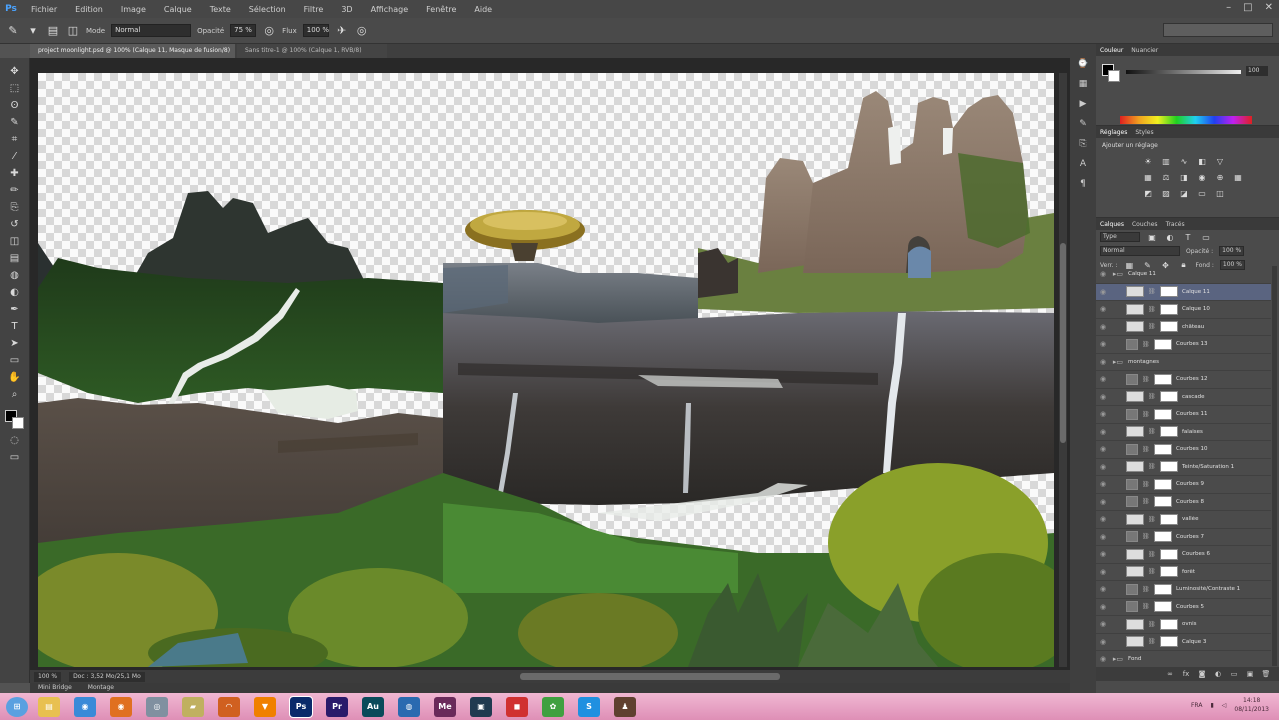 The image size is (1279, 720). What do you see at coordinates (1063, 343) in the screenshot?
I see `vertical-scroll-thumb` at bounding box center [1063, 343].